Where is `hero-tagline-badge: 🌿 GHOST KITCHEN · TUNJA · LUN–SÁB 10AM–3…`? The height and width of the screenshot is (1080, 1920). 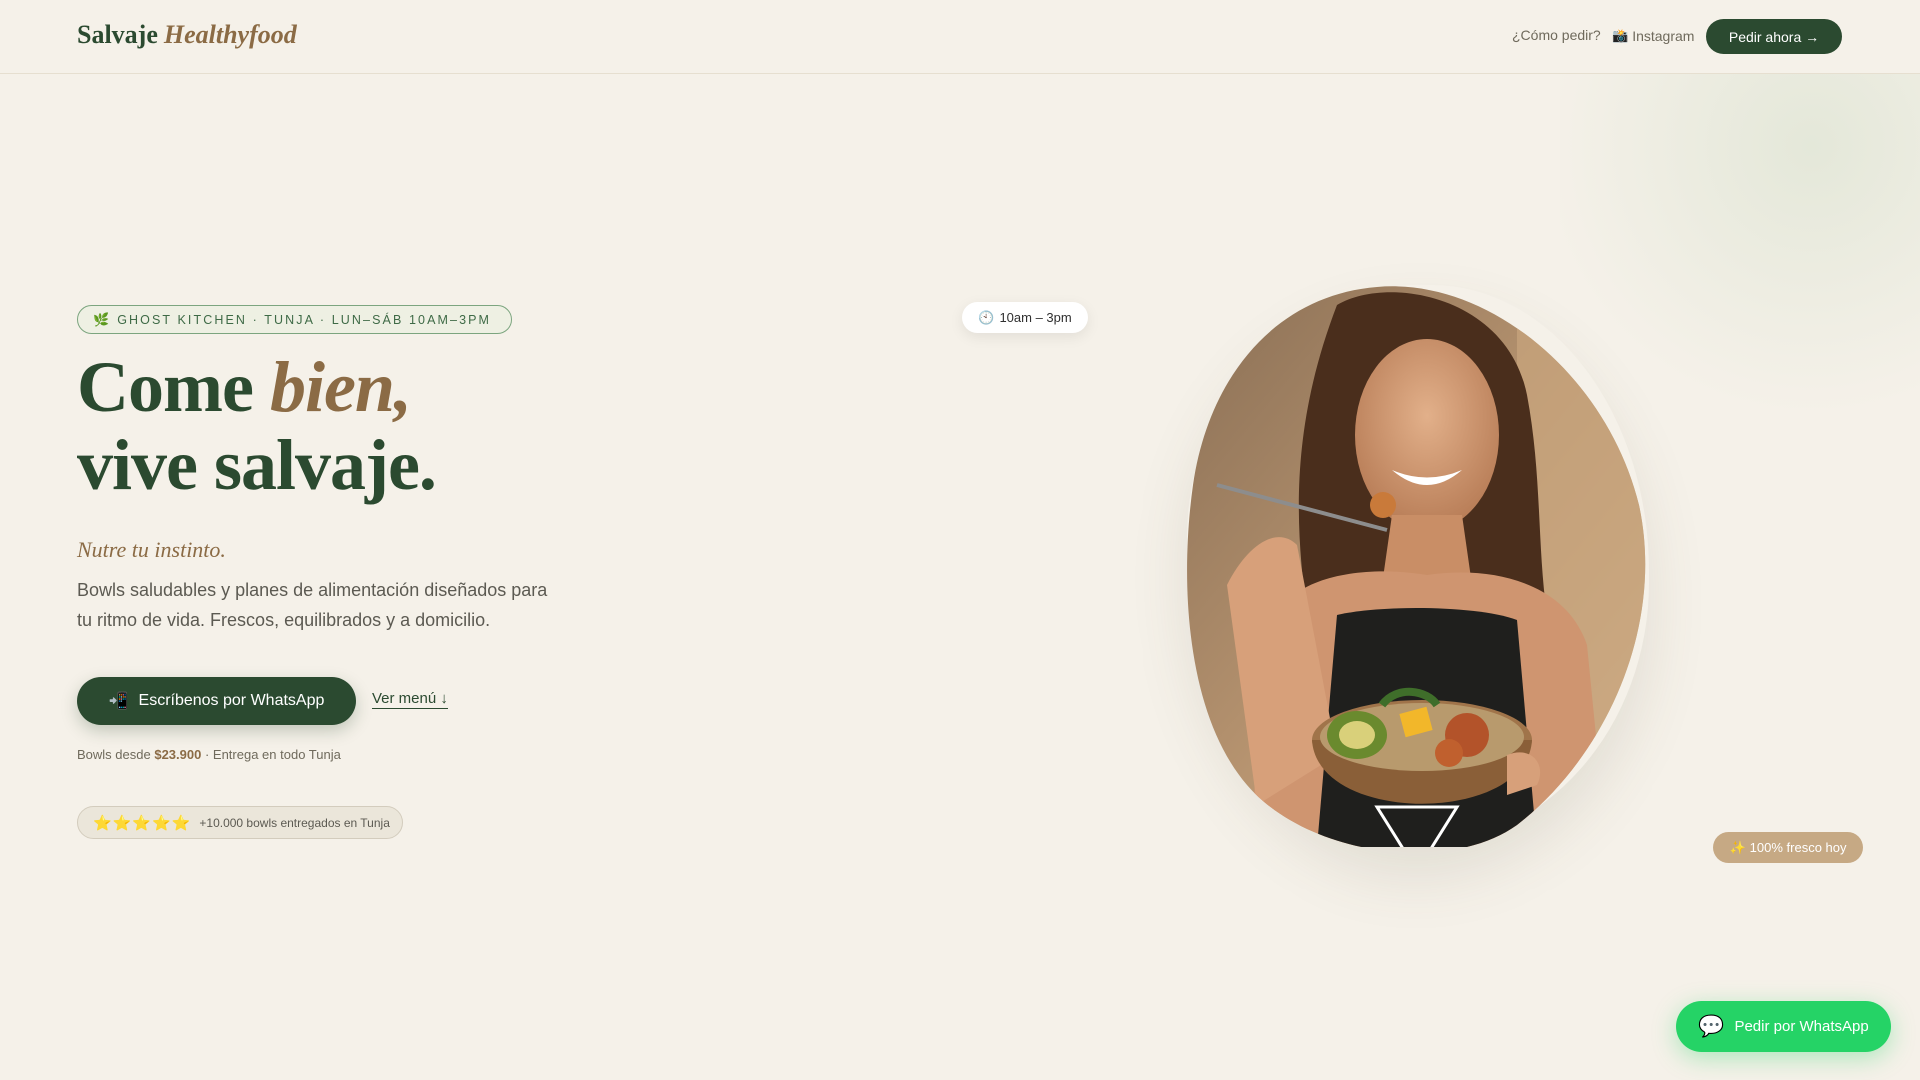 hero-tagline-badge: 🌿 GHOST KITCHEN · TUNJA · LUN–SÁB 10AM–3… is located at coordinates (294, 319).